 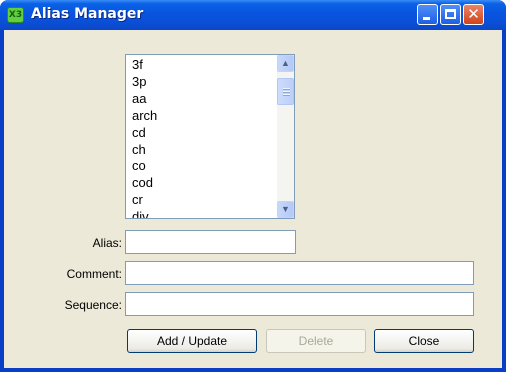 I want to click on delete-button: Delete, so click(x=316, y=341).